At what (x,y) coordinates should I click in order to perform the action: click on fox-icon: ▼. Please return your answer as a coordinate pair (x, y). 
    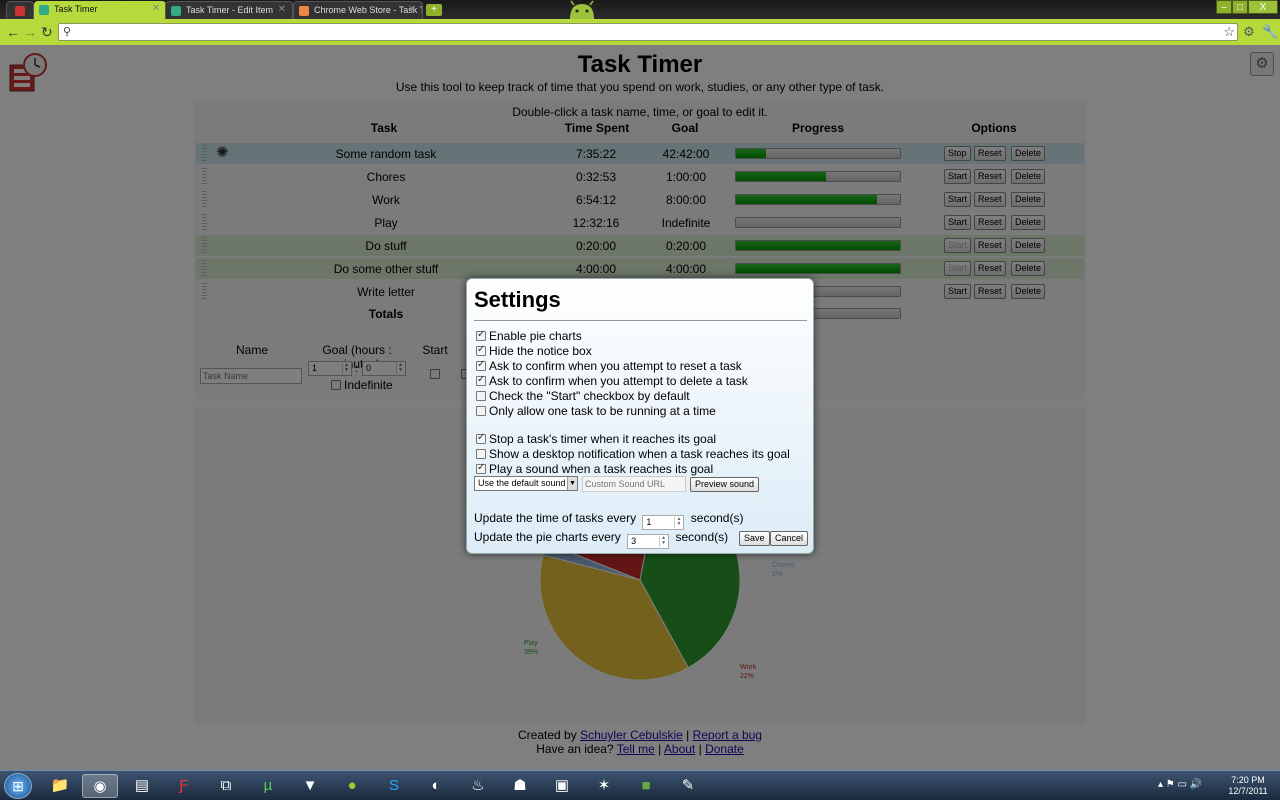
    Looking at the image, I should click on (310, 786).